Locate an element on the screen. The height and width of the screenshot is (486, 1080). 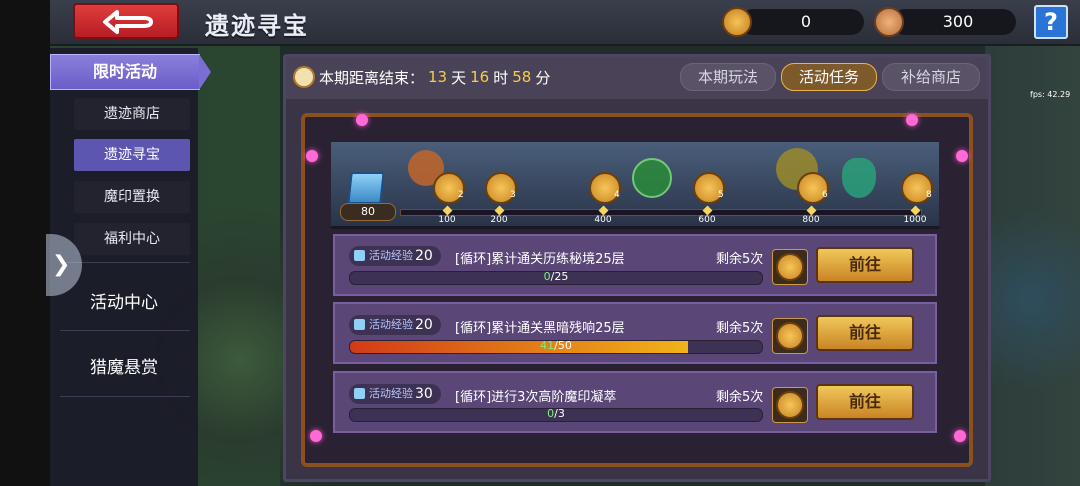
milestone-value: 200 is located at coordinates (499, 220).